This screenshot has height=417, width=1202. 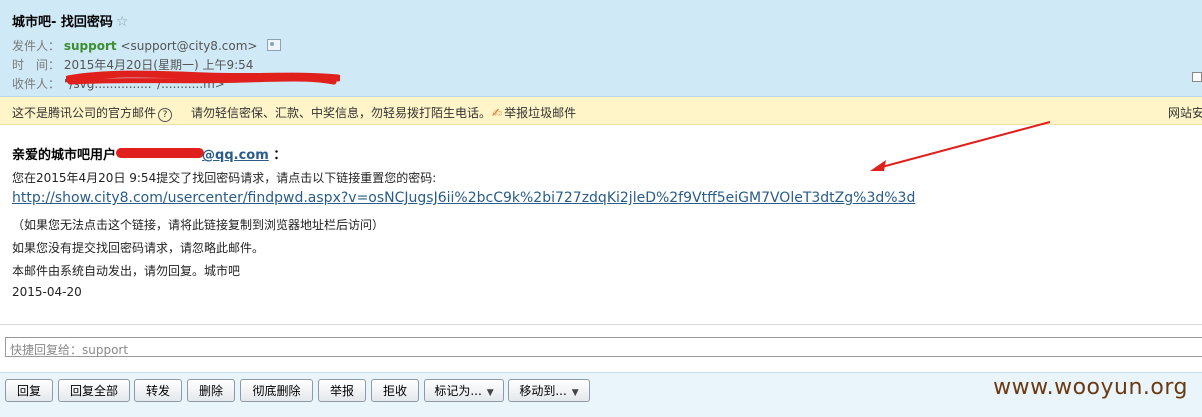 What do you see at coordinates (160, 153) in the screenshot?
I see `redaction-mark` at bounding box center [160, 153].